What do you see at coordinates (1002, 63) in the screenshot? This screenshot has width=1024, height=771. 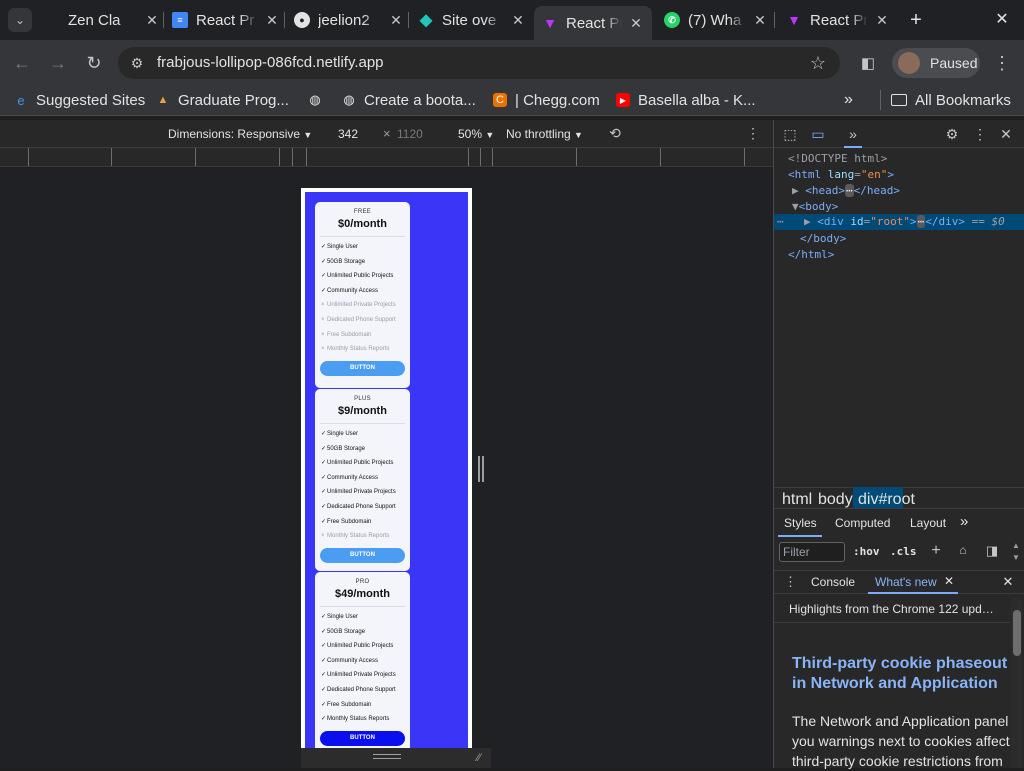 I see `menu-kebab-icon: ⋮` at bounding box center [1002, 63].